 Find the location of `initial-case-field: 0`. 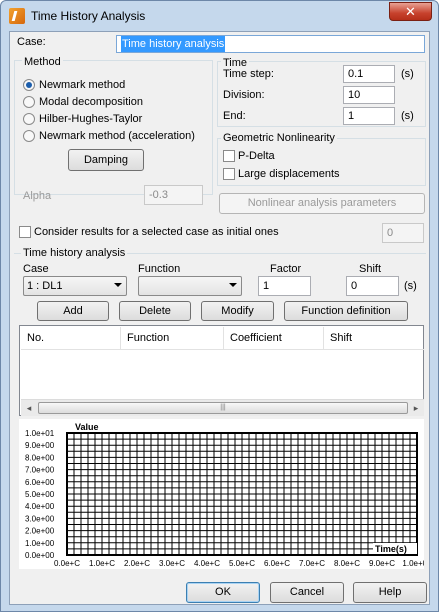

initial-case-field: 0 is located at coordinates (403, 233).